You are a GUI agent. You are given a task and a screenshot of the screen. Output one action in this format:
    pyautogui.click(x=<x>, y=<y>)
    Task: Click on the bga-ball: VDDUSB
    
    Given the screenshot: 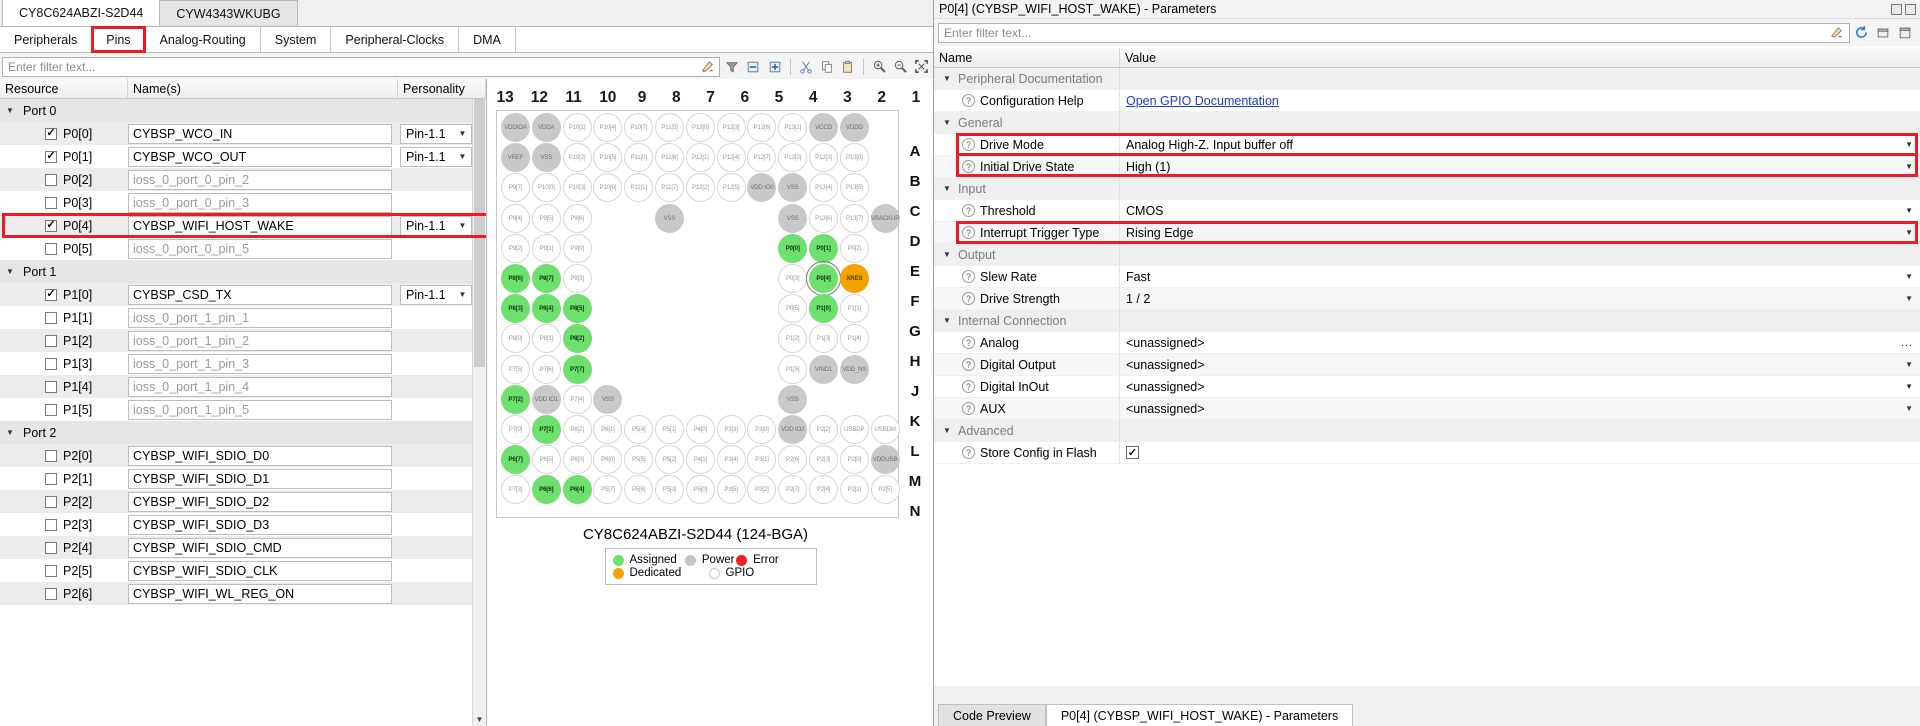 What is the action you would take?
    pyautogui.click(x=885, y=460)
    